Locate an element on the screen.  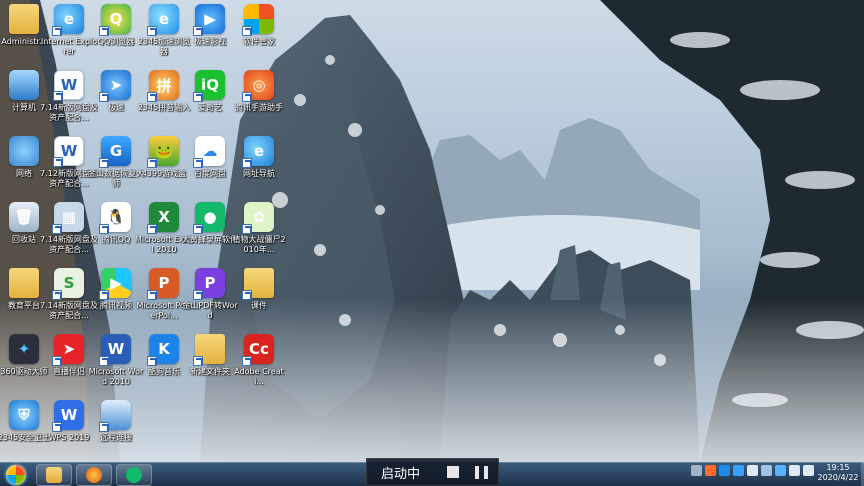
desktop-icon: ◎ 腾讯手游助手 is located at coordinates (259, 101).